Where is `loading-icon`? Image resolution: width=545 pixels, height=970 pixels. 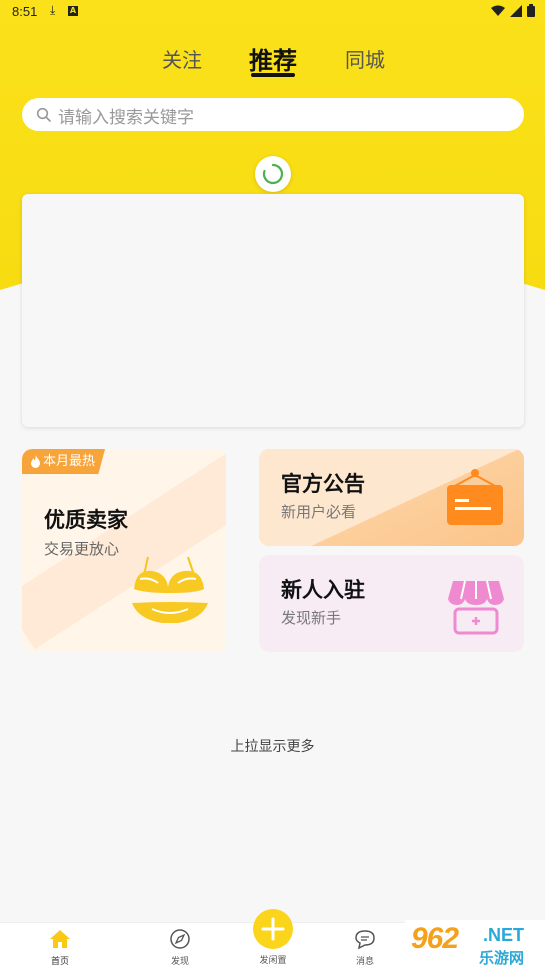 loading-icon is located at coordinates (273, 174).